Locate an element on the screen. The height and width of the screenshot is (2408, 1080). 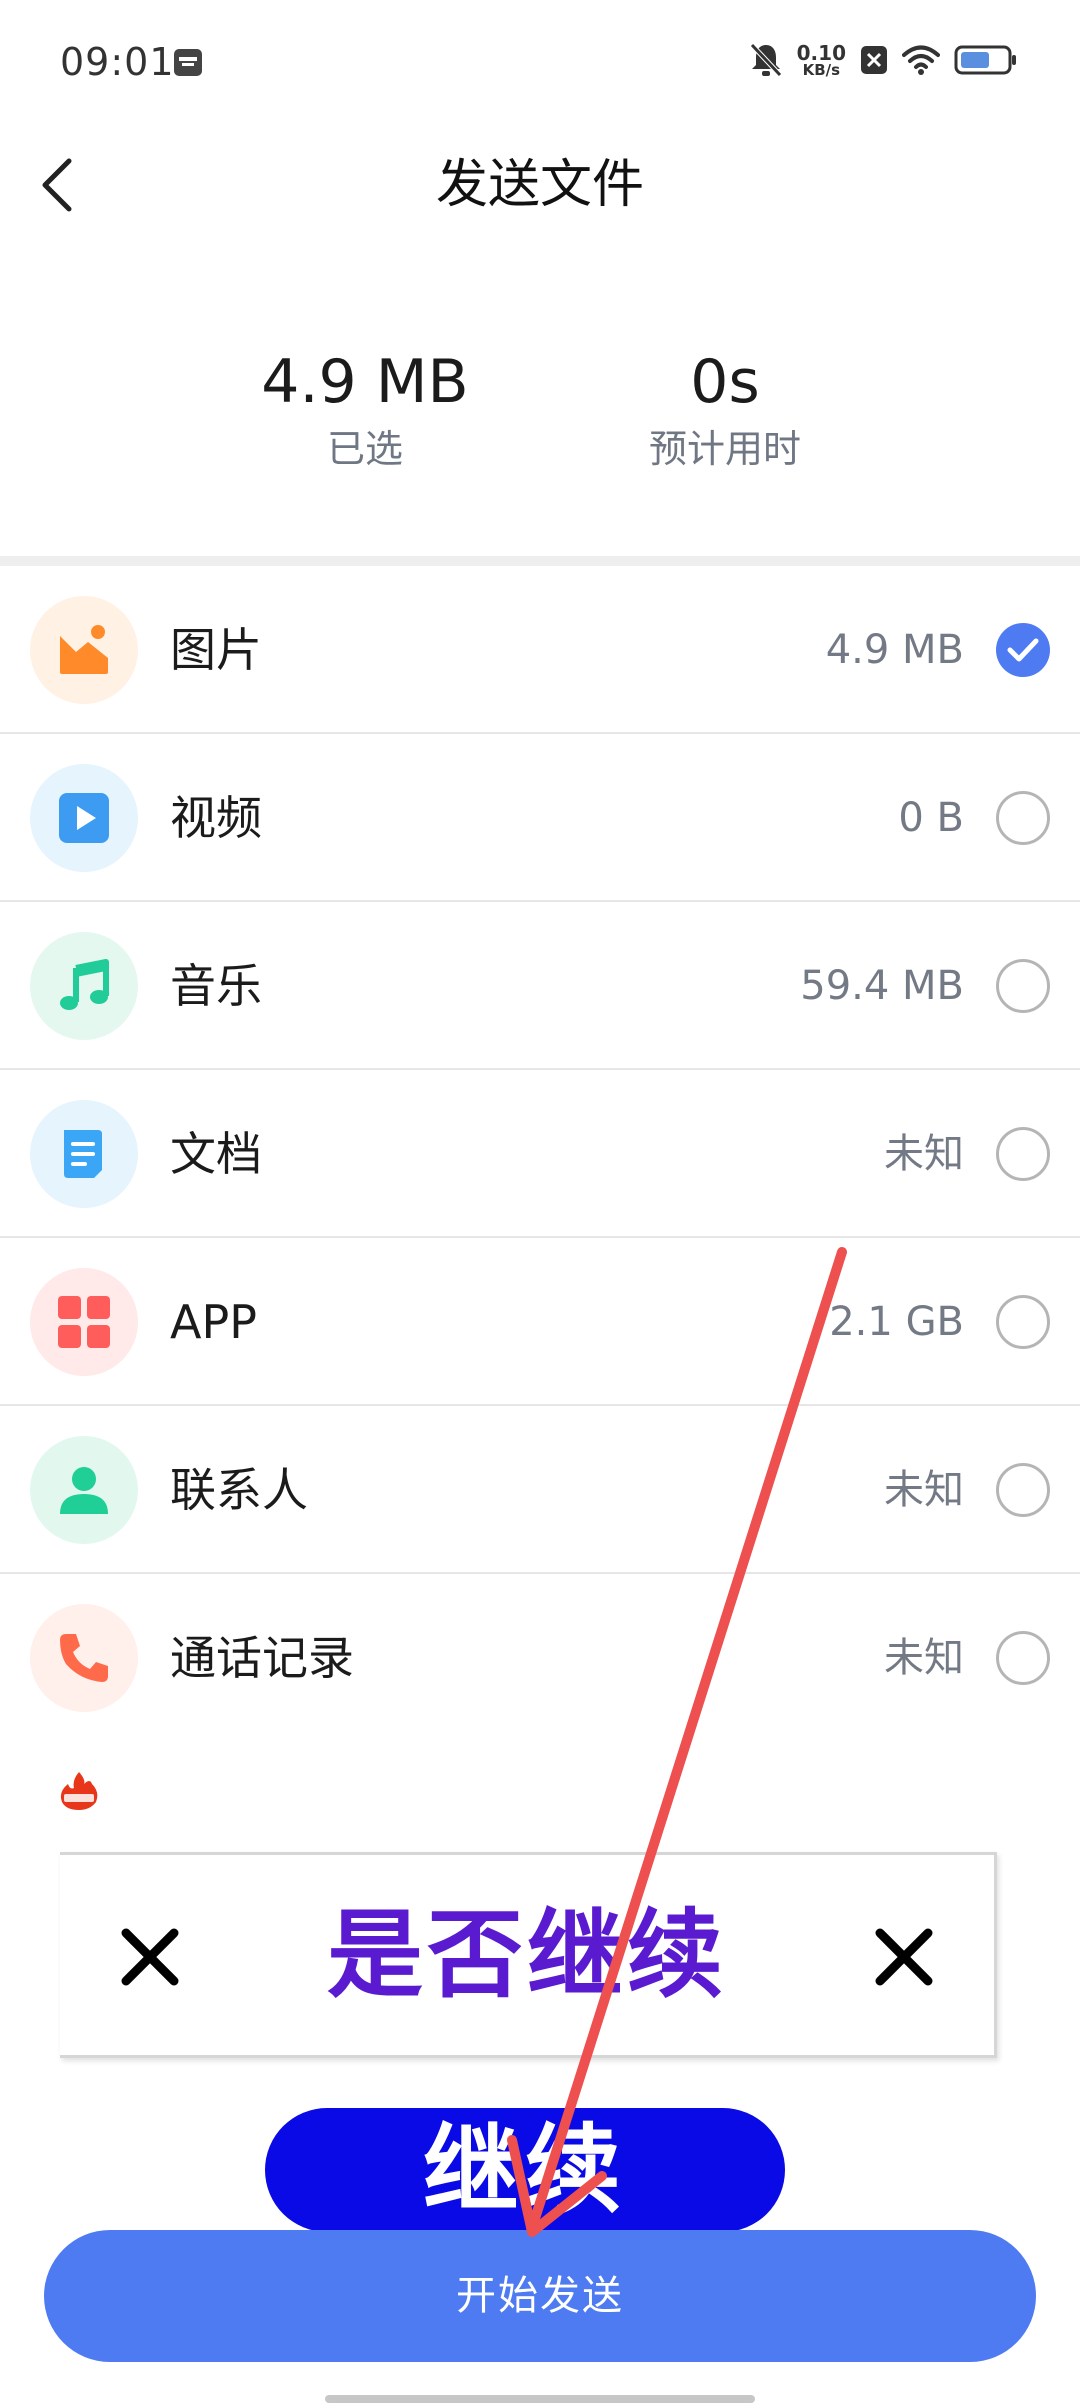
category-size: 0 B is located at coordinates (931, 818).